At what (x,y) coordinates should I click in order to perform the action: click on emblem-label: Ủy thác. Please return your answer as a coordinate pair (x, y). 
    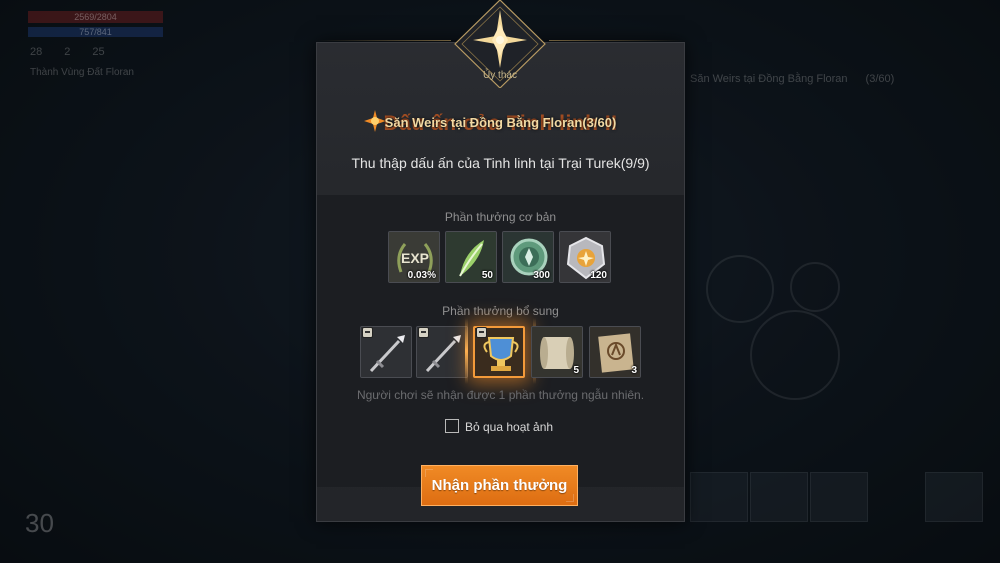
    Looking at the image, I should click on (500, 75).